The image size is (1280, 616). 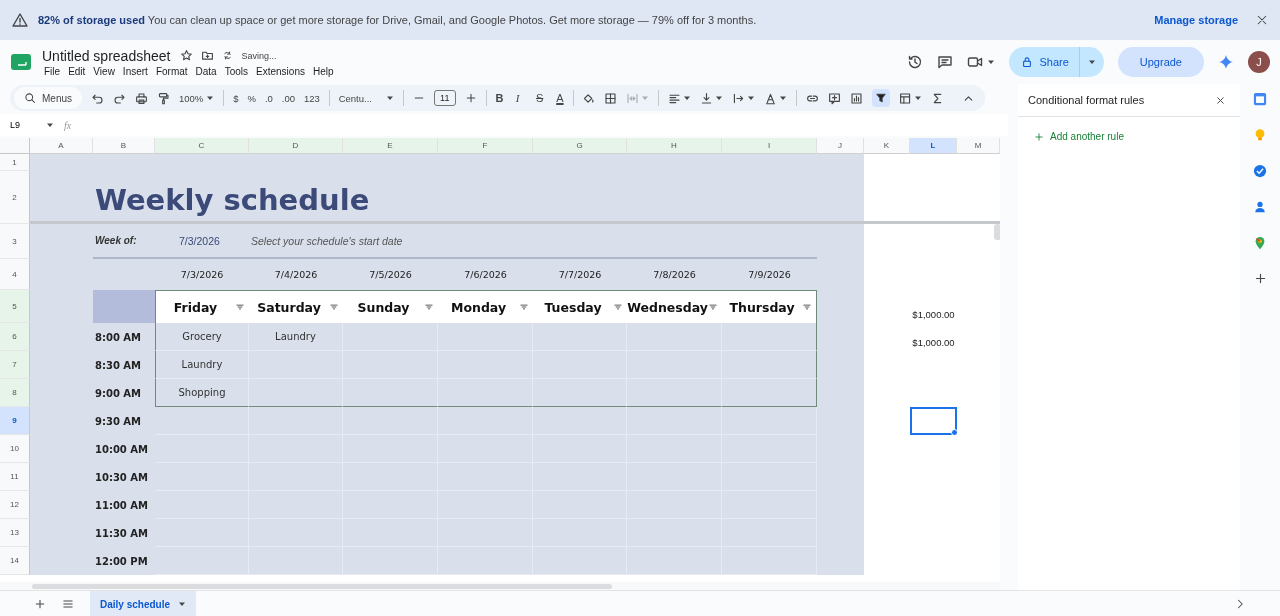 What do you see at coordinates (771, 98) in the screenshot?
I see `text-rotation-icon` at bounding box center [771, 98].